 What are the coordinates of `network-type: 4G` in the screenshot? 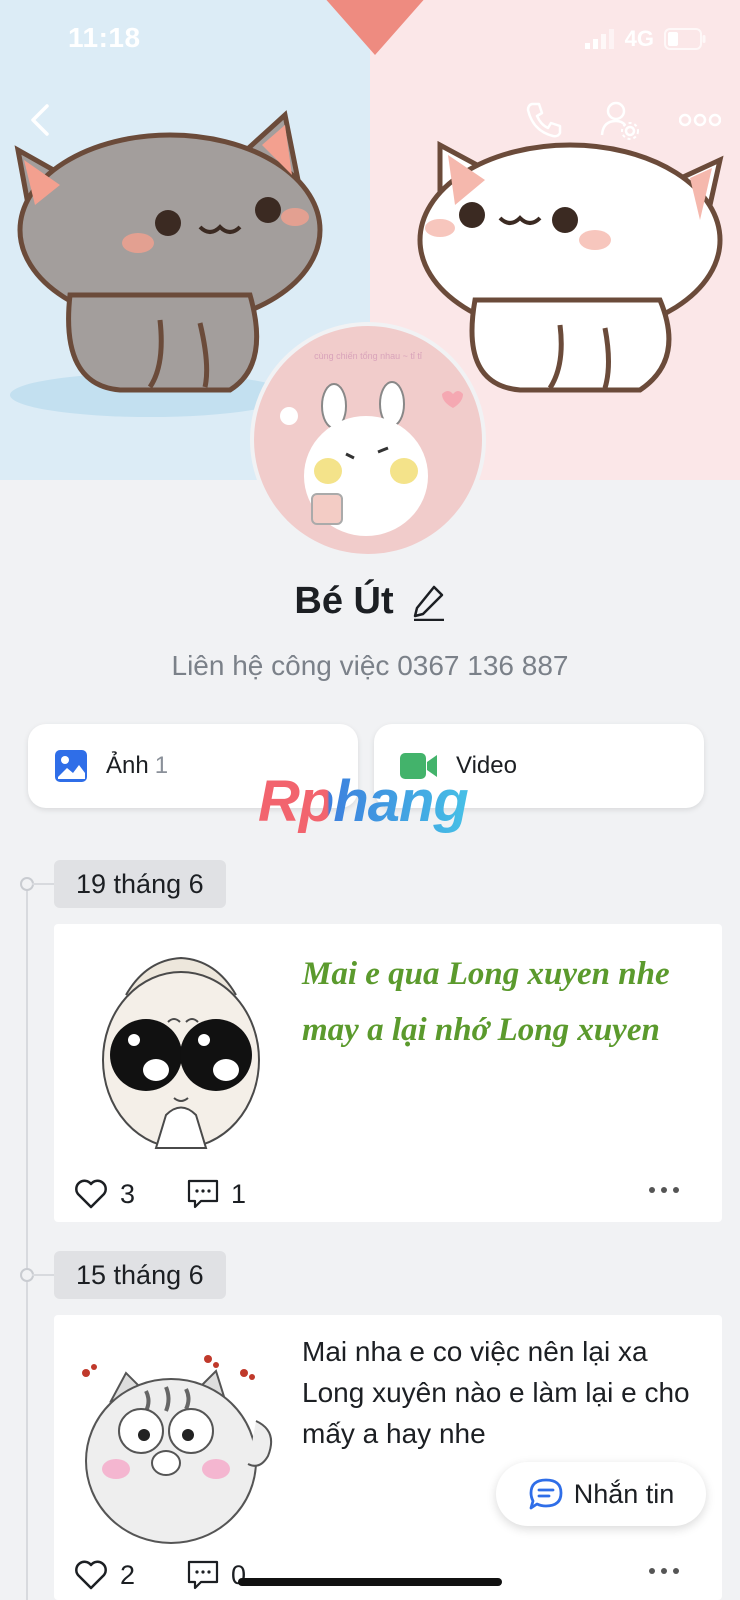 It's located at (639, 38).